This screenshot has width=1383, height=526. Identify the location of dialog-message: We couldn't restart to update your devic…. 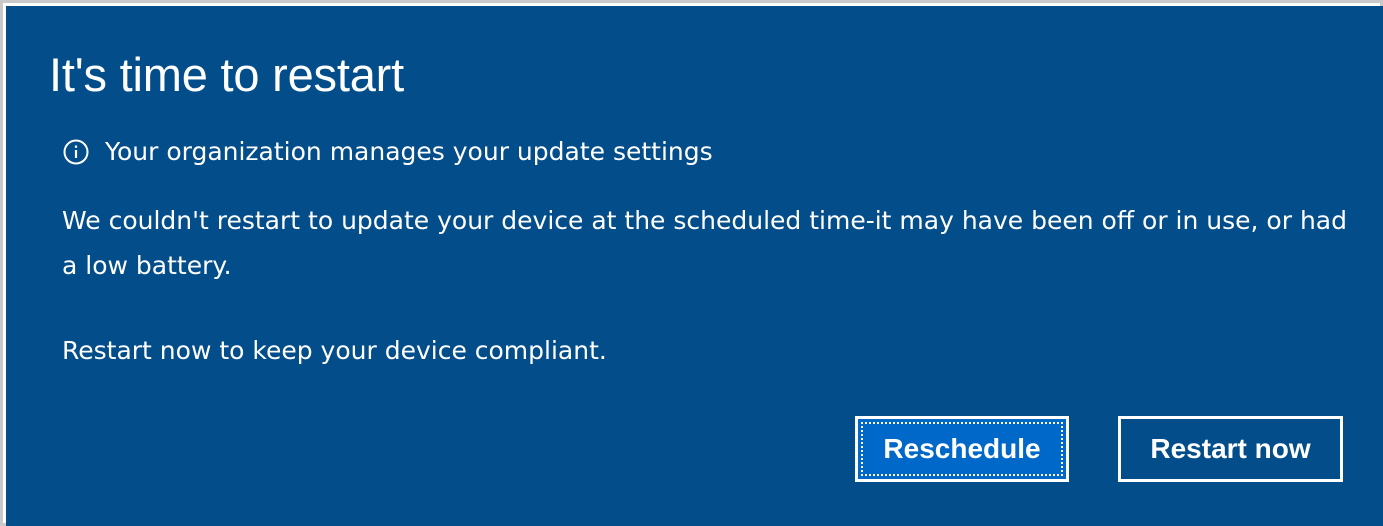
(704, 243).